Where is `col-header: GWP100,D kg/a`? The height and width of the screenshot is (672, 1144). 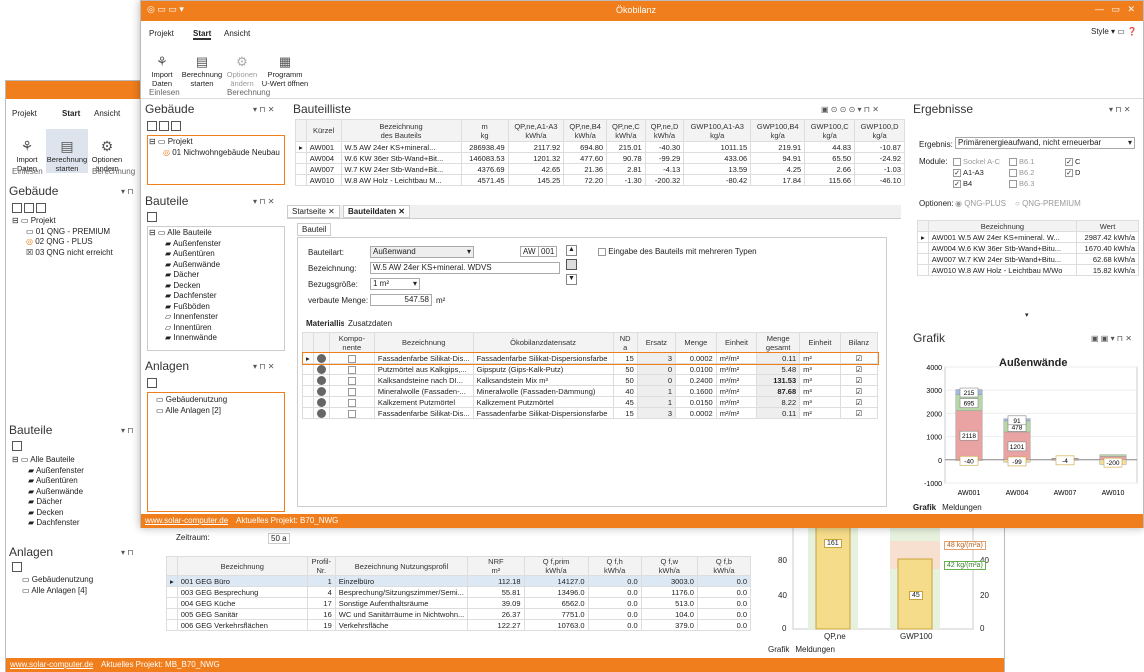
col-header: GWP100,D kg/a is located at coordinates (879, 130).